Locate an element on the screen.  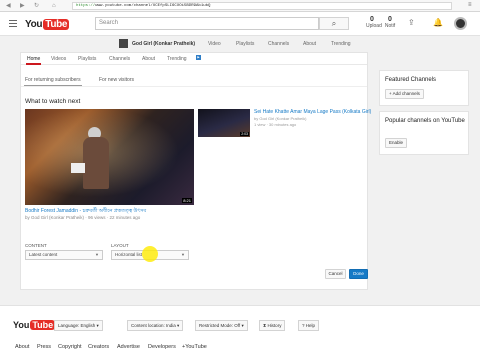
side-video-thumbnail: 2:03 is located at coordinates (224, 123).